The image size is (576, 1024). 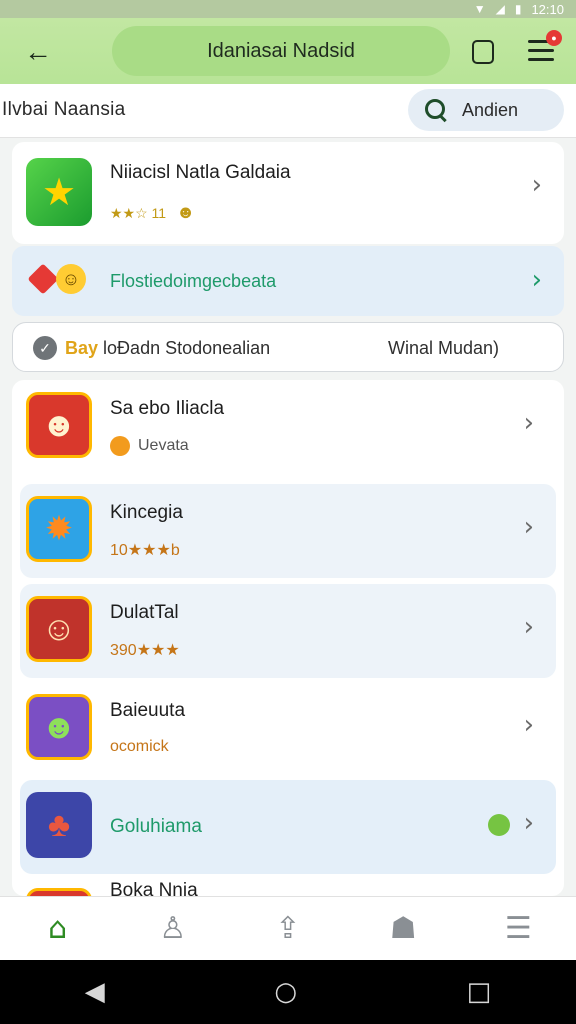 I want to click on share-icon: ⇪, so click(x=288, y=929).